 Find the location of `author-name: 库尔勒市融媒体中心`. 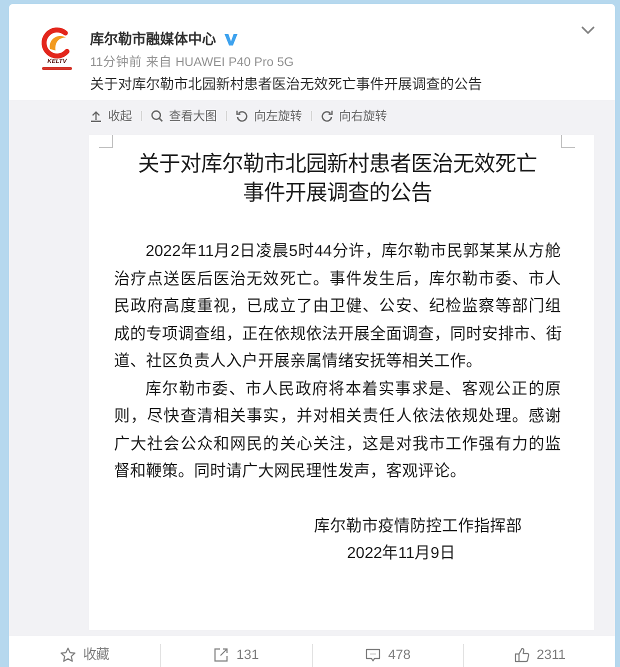

author-name: 库尔勒市融媒体中心 is located at coordinates (153, 39).